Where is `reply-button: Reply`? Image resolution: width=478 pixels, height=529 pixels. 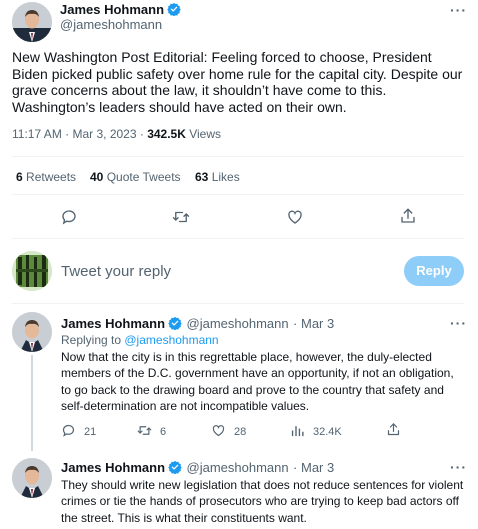 reply-button: Reply is located at coordinates (434, 271).